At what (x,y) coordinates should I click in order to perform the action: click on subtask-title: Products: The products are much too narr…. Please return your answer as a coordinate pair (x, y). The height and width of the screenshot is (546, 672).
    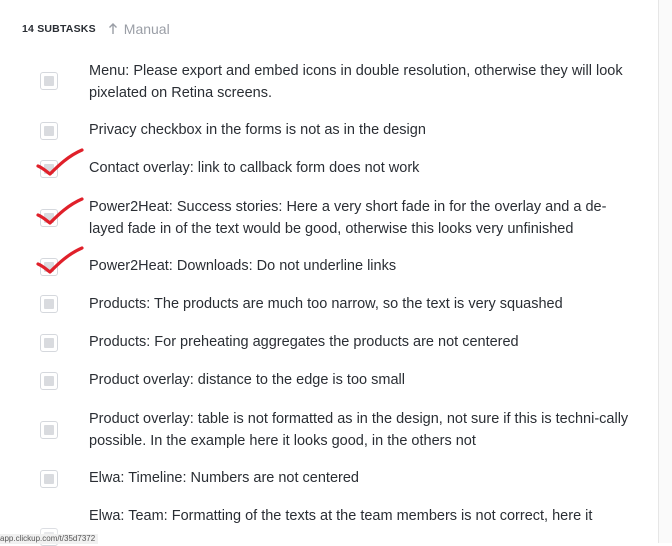
    Looking at the image, I should click on (359, 304).